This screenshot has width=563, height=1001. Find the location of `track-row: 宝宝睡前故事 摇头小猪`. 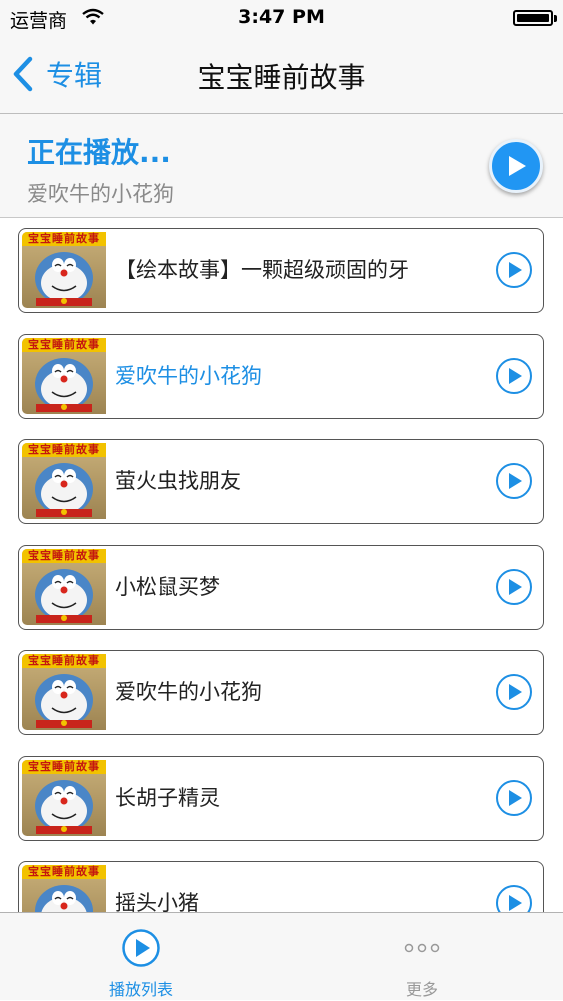

track-row: 宝宝睡前故事 摇头小猪 is located at coordinates (281, 886).